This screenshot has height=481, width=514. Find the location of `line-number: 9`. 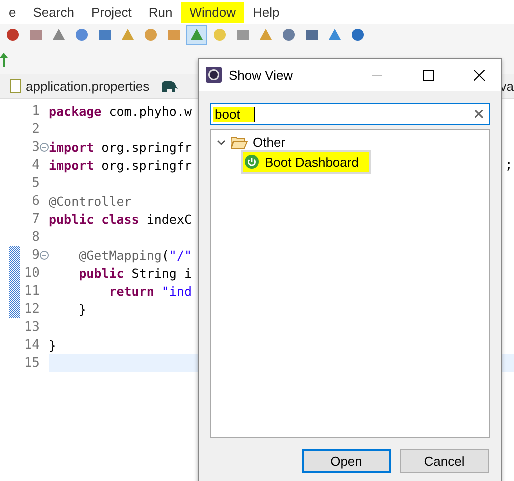

line-number: 9 is located at coordinates (35, 255).